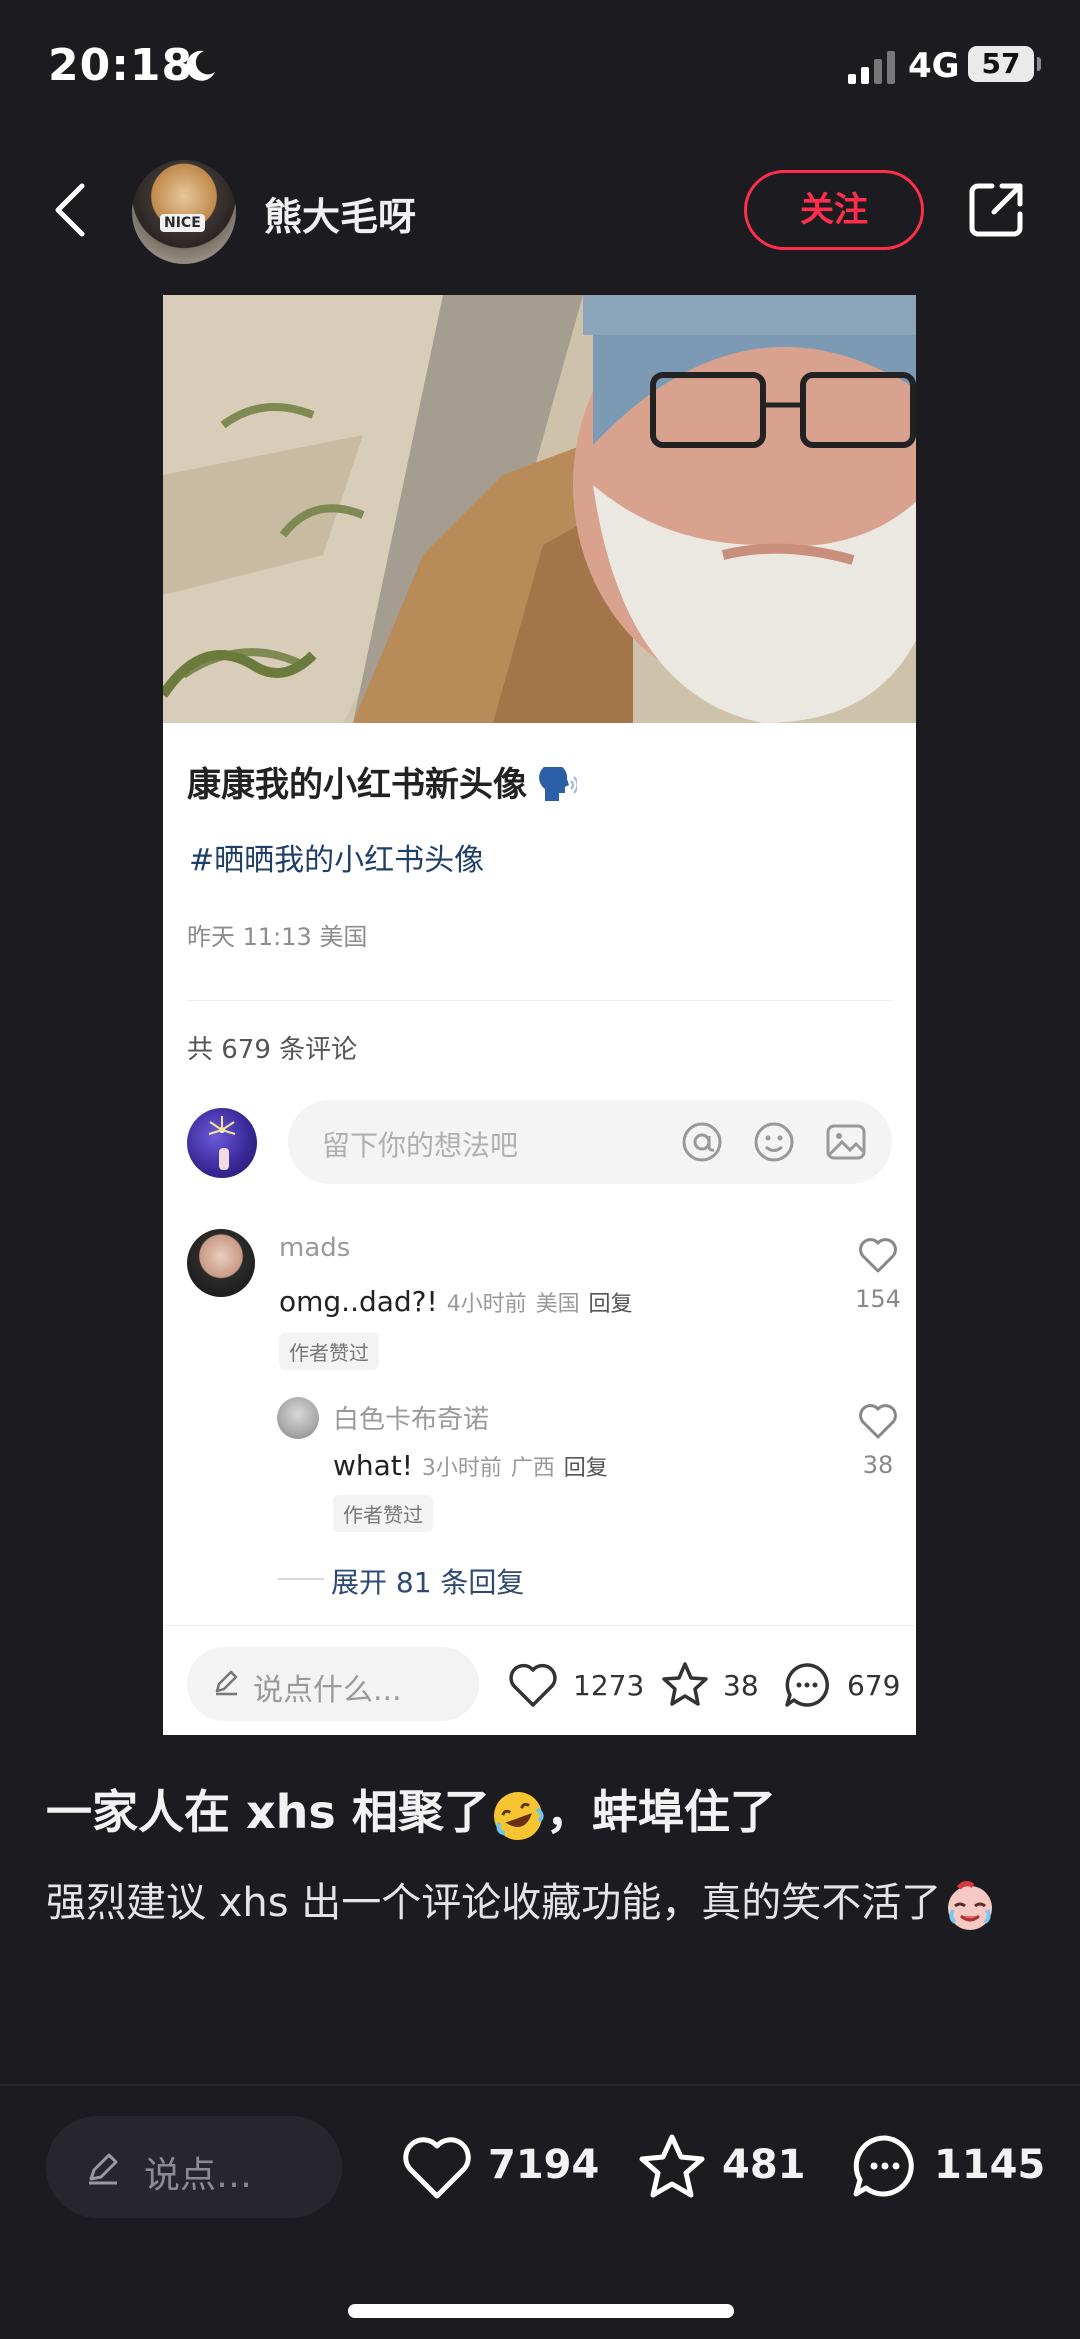  What do you see at coordinates (336, 857) in the screenshot?
I see `hashtag-link: #晒晒我的小红书头像` at bounding box center [336, 857].